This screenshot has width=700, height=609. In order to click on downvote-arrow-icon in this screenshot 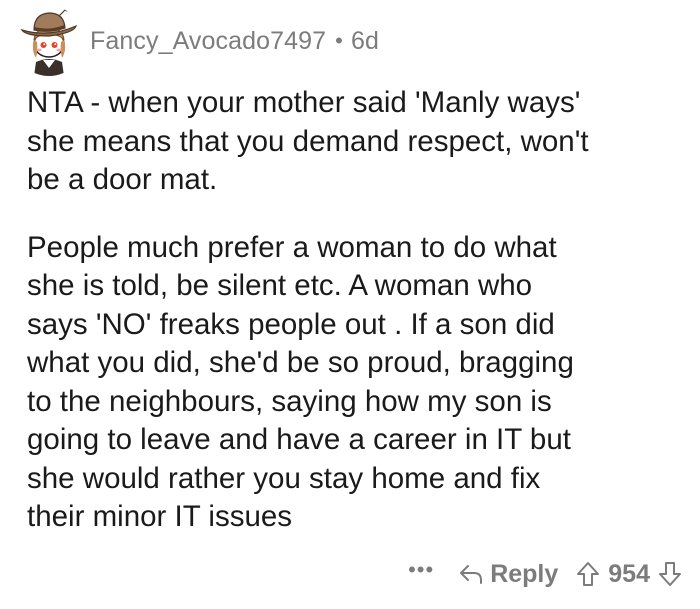, I will do `click(670, 574)`.